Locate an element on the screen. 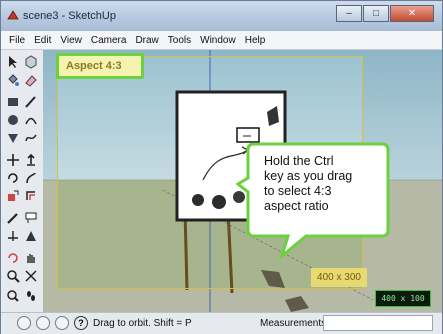 The height and width of the screenshot is (334, 443). sketchup-app-icon is located at coordinates (13, 15).